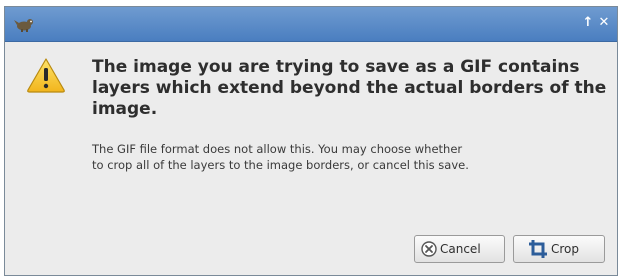 The width and height of the screenshot is (626, 280). What do you see at coordinates (604, 23) in the screenshot?
I see `close-icon: ✕` at bounding box center [604, 23].